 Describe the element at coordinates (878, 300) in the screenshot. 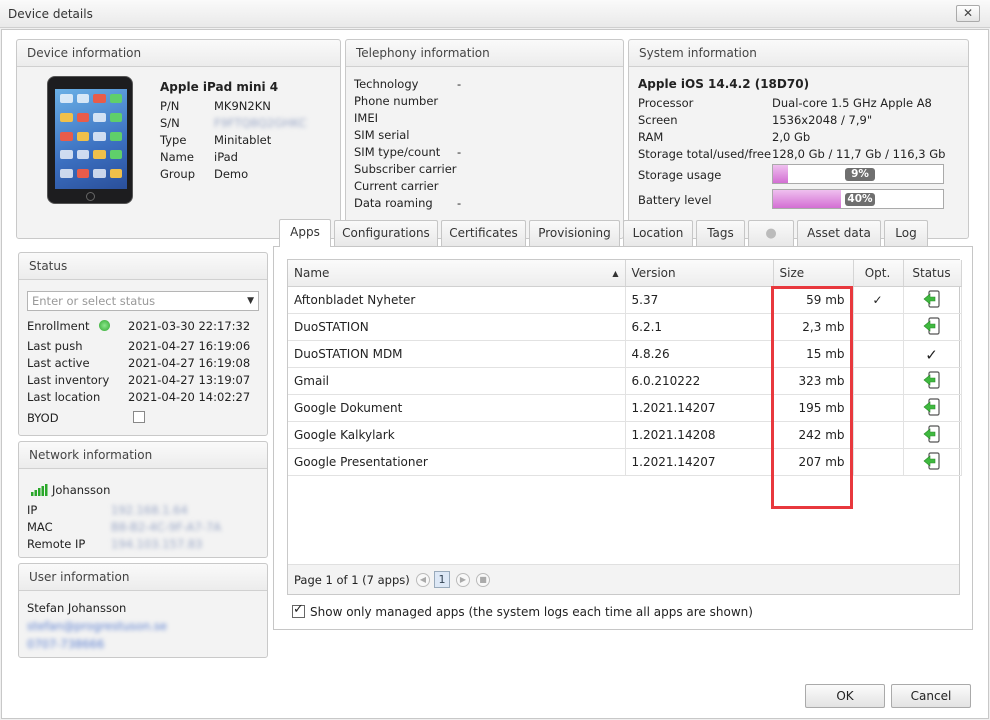

I see `app-optional: ✓` at that location.